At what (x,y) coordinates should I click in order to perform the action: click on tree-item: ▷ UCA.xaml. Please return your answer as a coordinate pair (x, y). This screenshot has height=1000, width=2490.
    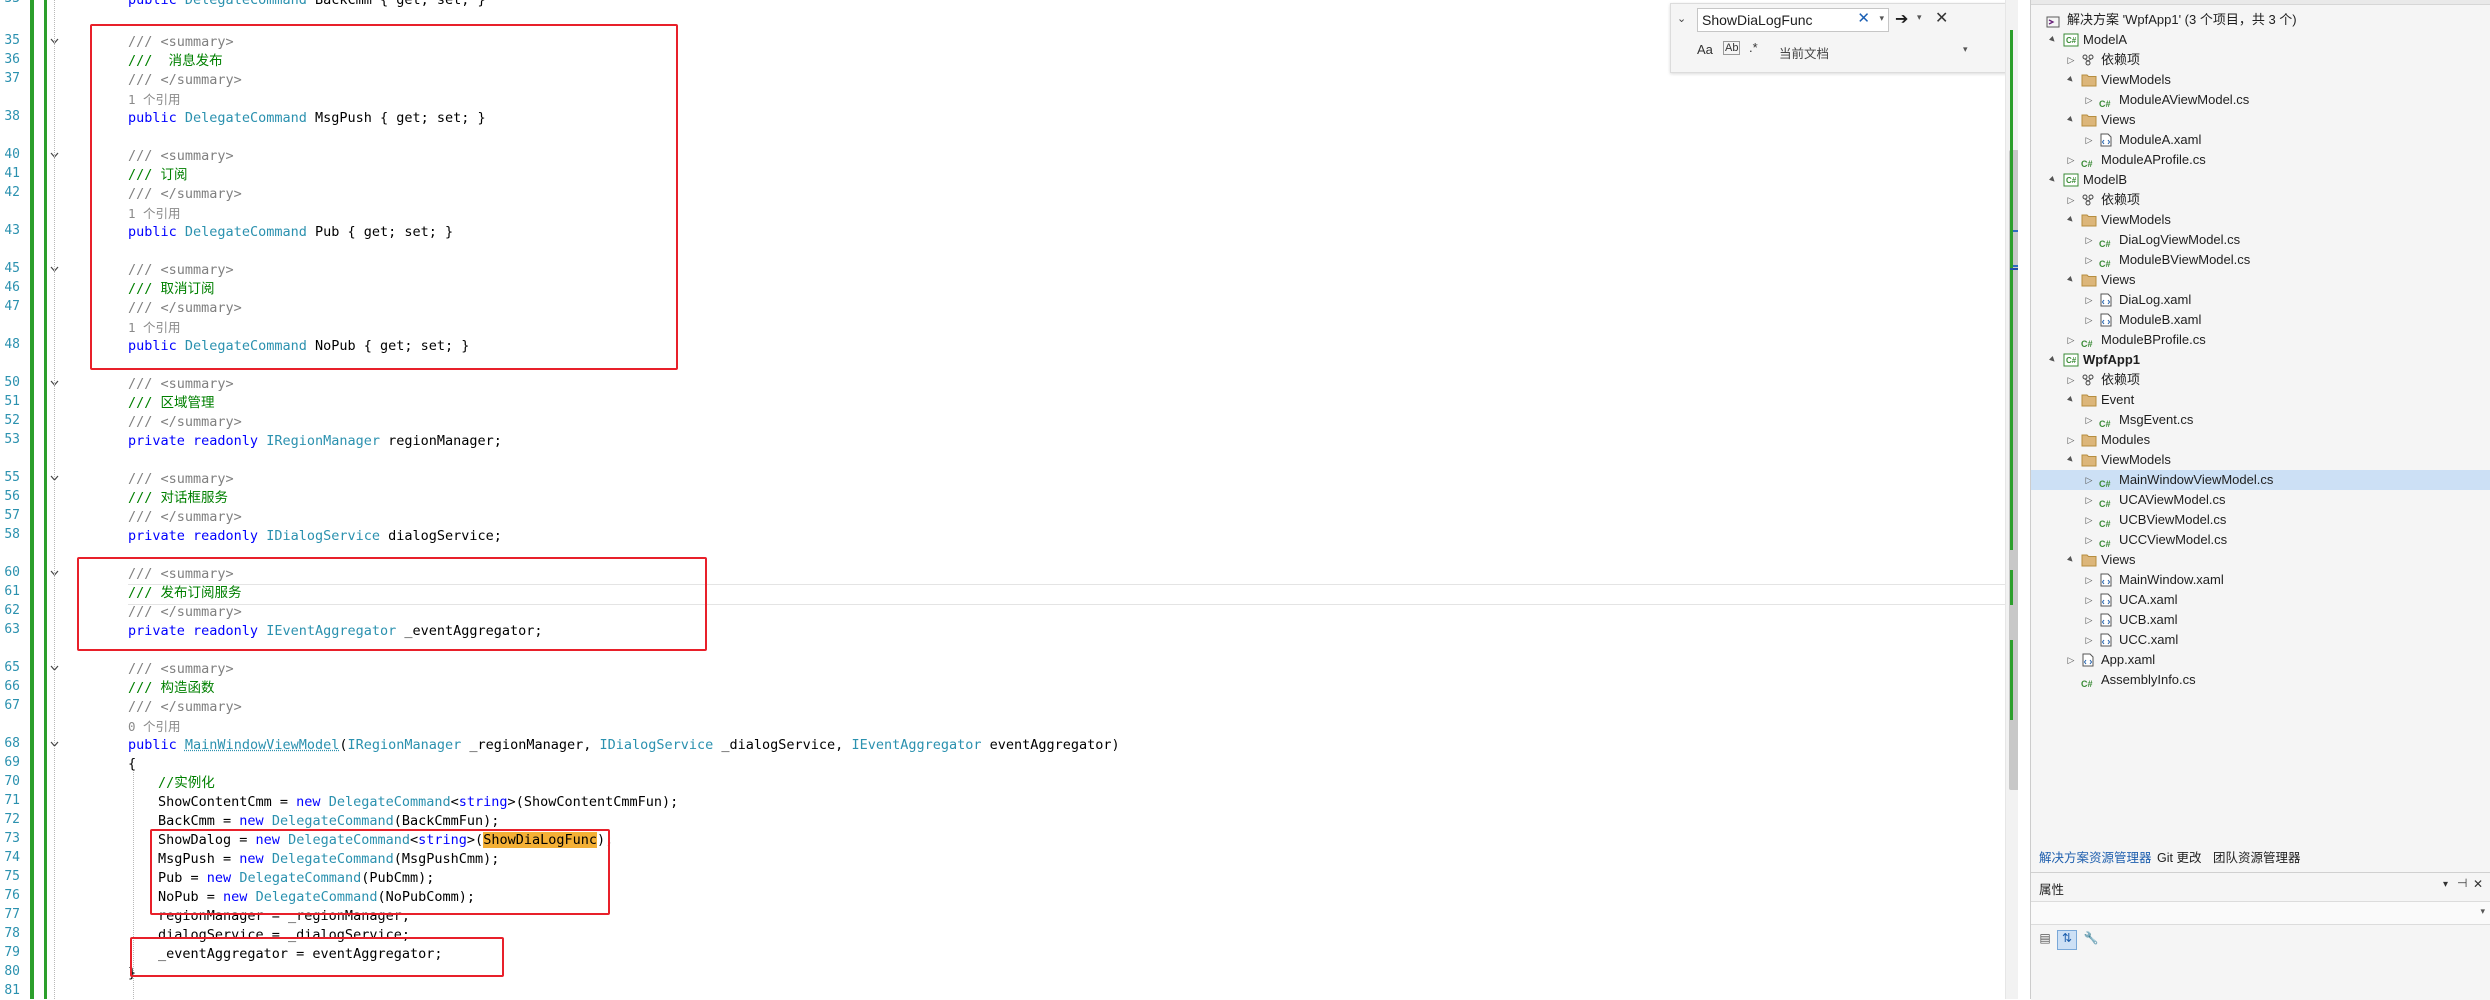
    Looking at the image, I should click on (2260, 600).